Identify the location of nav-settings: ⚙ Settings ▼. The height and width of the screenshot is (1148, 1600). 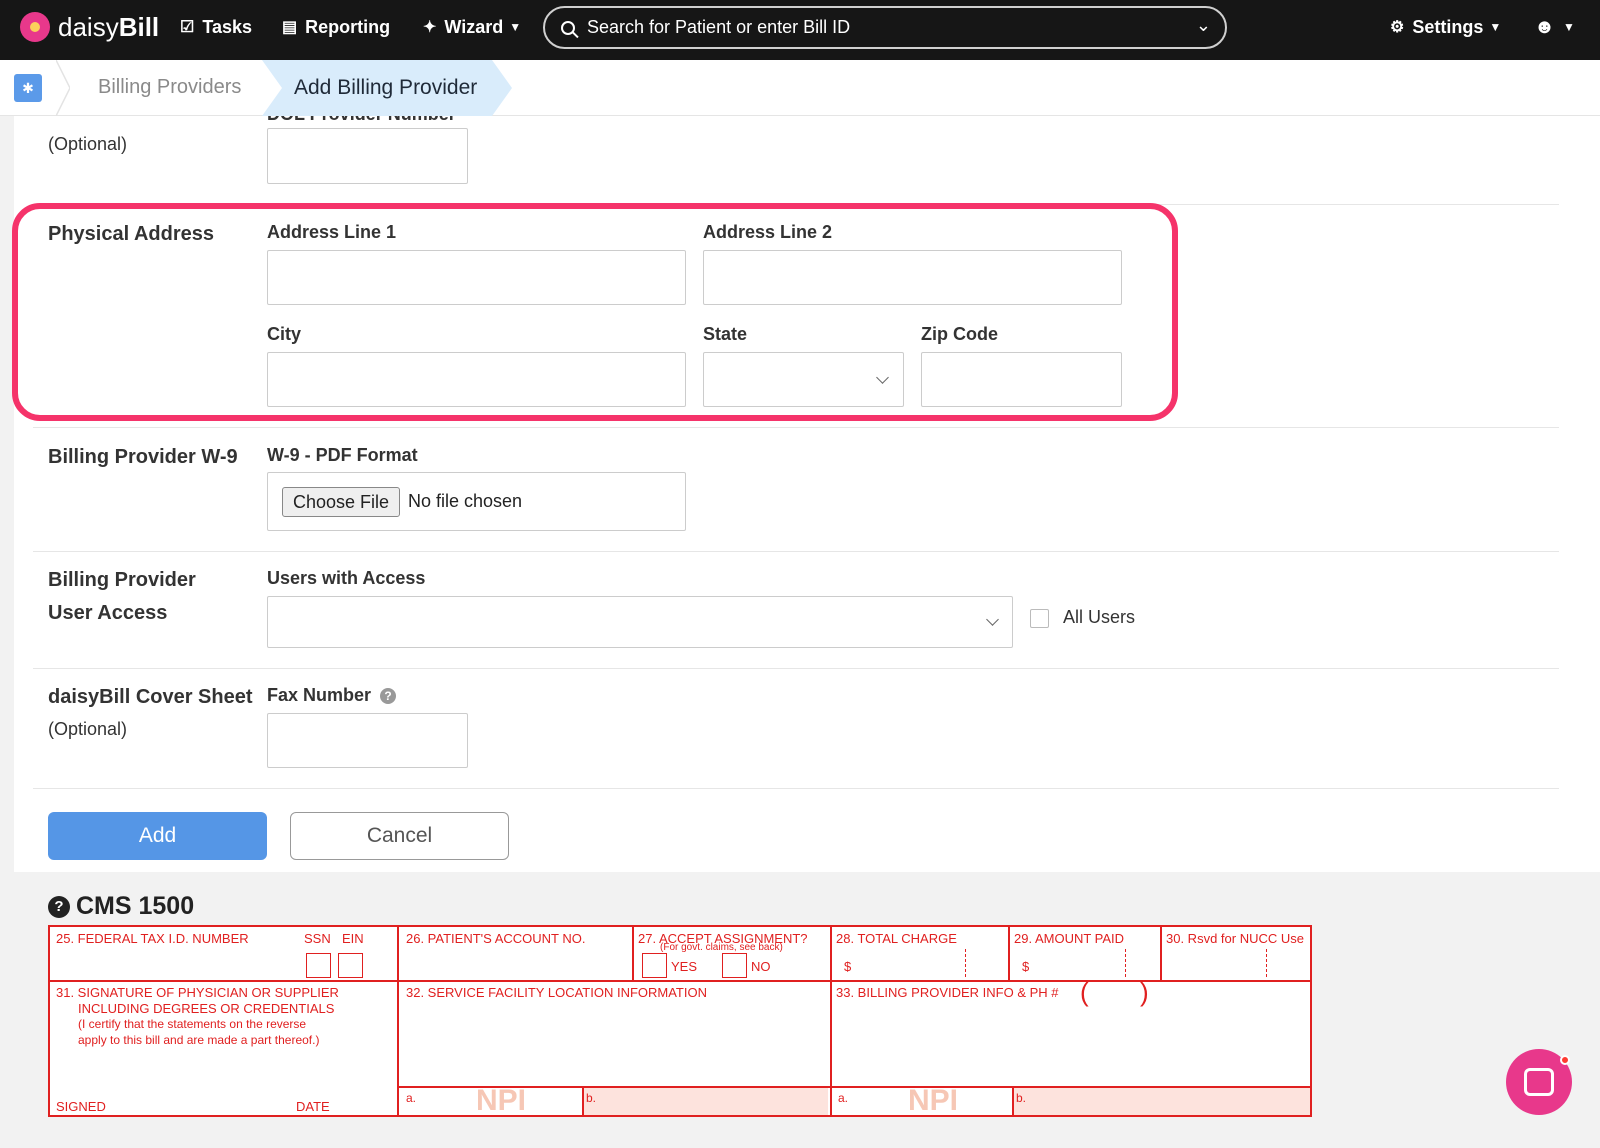
(1445, 27).